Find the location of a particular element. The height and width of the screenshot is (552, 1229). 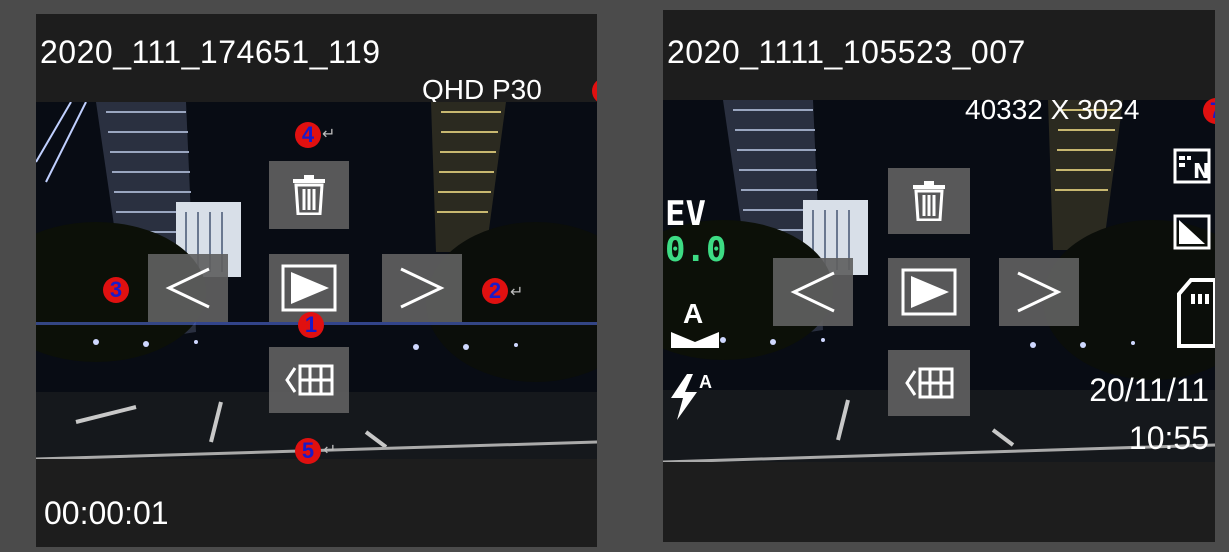

marker-2: 2 is located at coordinates (495, 291).